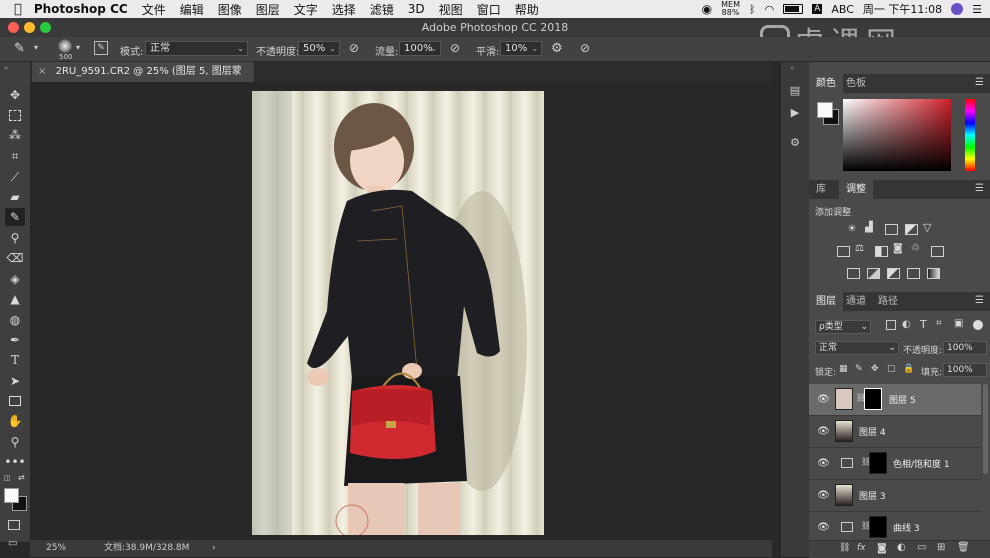  Describe the element at coordinates (56, 548) in the screenshot. I see `zoom-level: 25%` at that location.